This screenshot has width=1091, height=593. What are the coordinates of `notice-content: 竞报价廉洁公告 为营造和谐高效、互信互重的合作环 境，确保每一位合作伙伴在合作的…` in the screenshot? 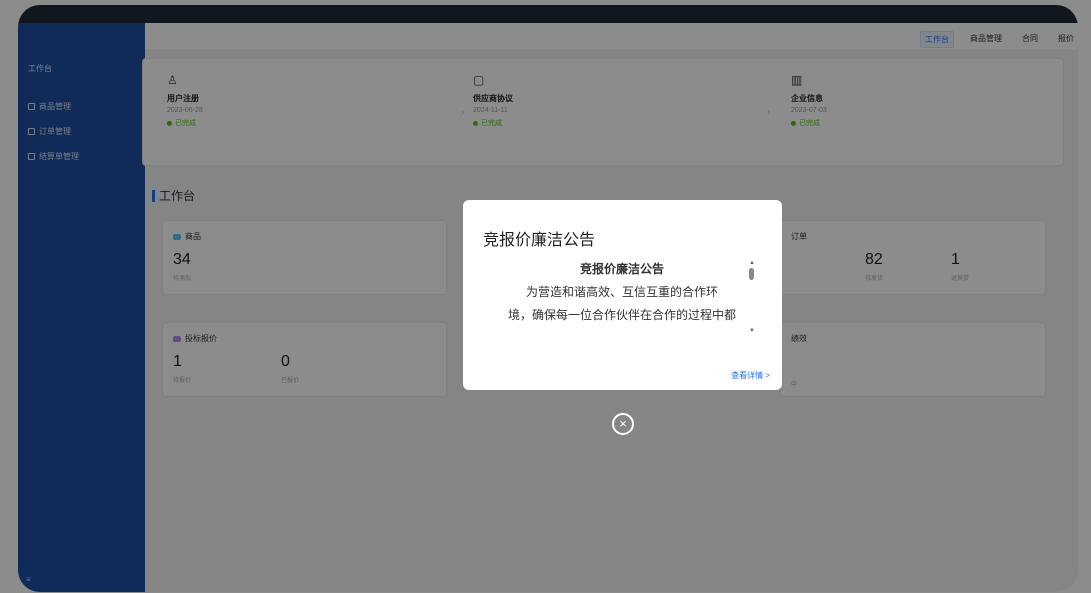 It's located at (622, 300).